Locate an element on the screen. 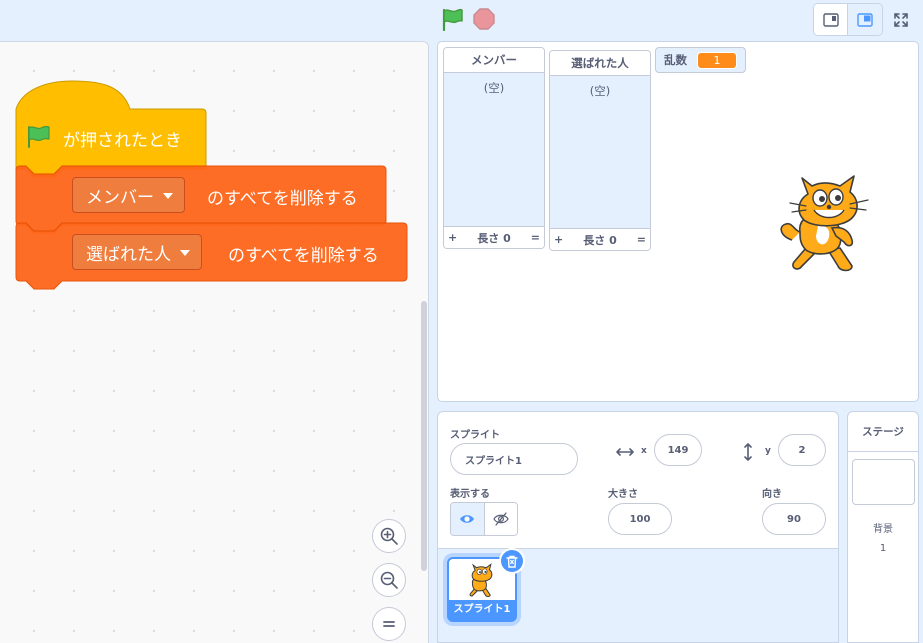 The width and height of the screenshot is (923, 643). cat-thumbnail-icon is located at coordinates (481, 580).